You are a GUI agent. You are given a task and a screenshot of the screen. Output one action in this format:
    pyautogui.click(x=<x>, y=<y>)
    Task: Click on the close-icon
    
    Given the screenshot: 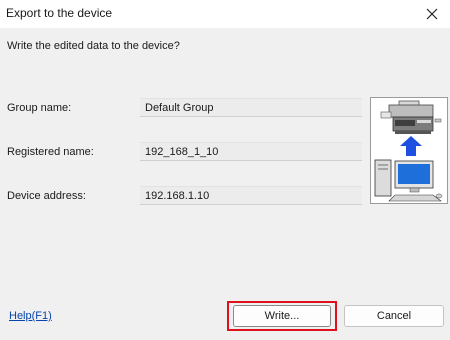 What is the action you would take?
    pyautogui.click(x=432, y=14)
    